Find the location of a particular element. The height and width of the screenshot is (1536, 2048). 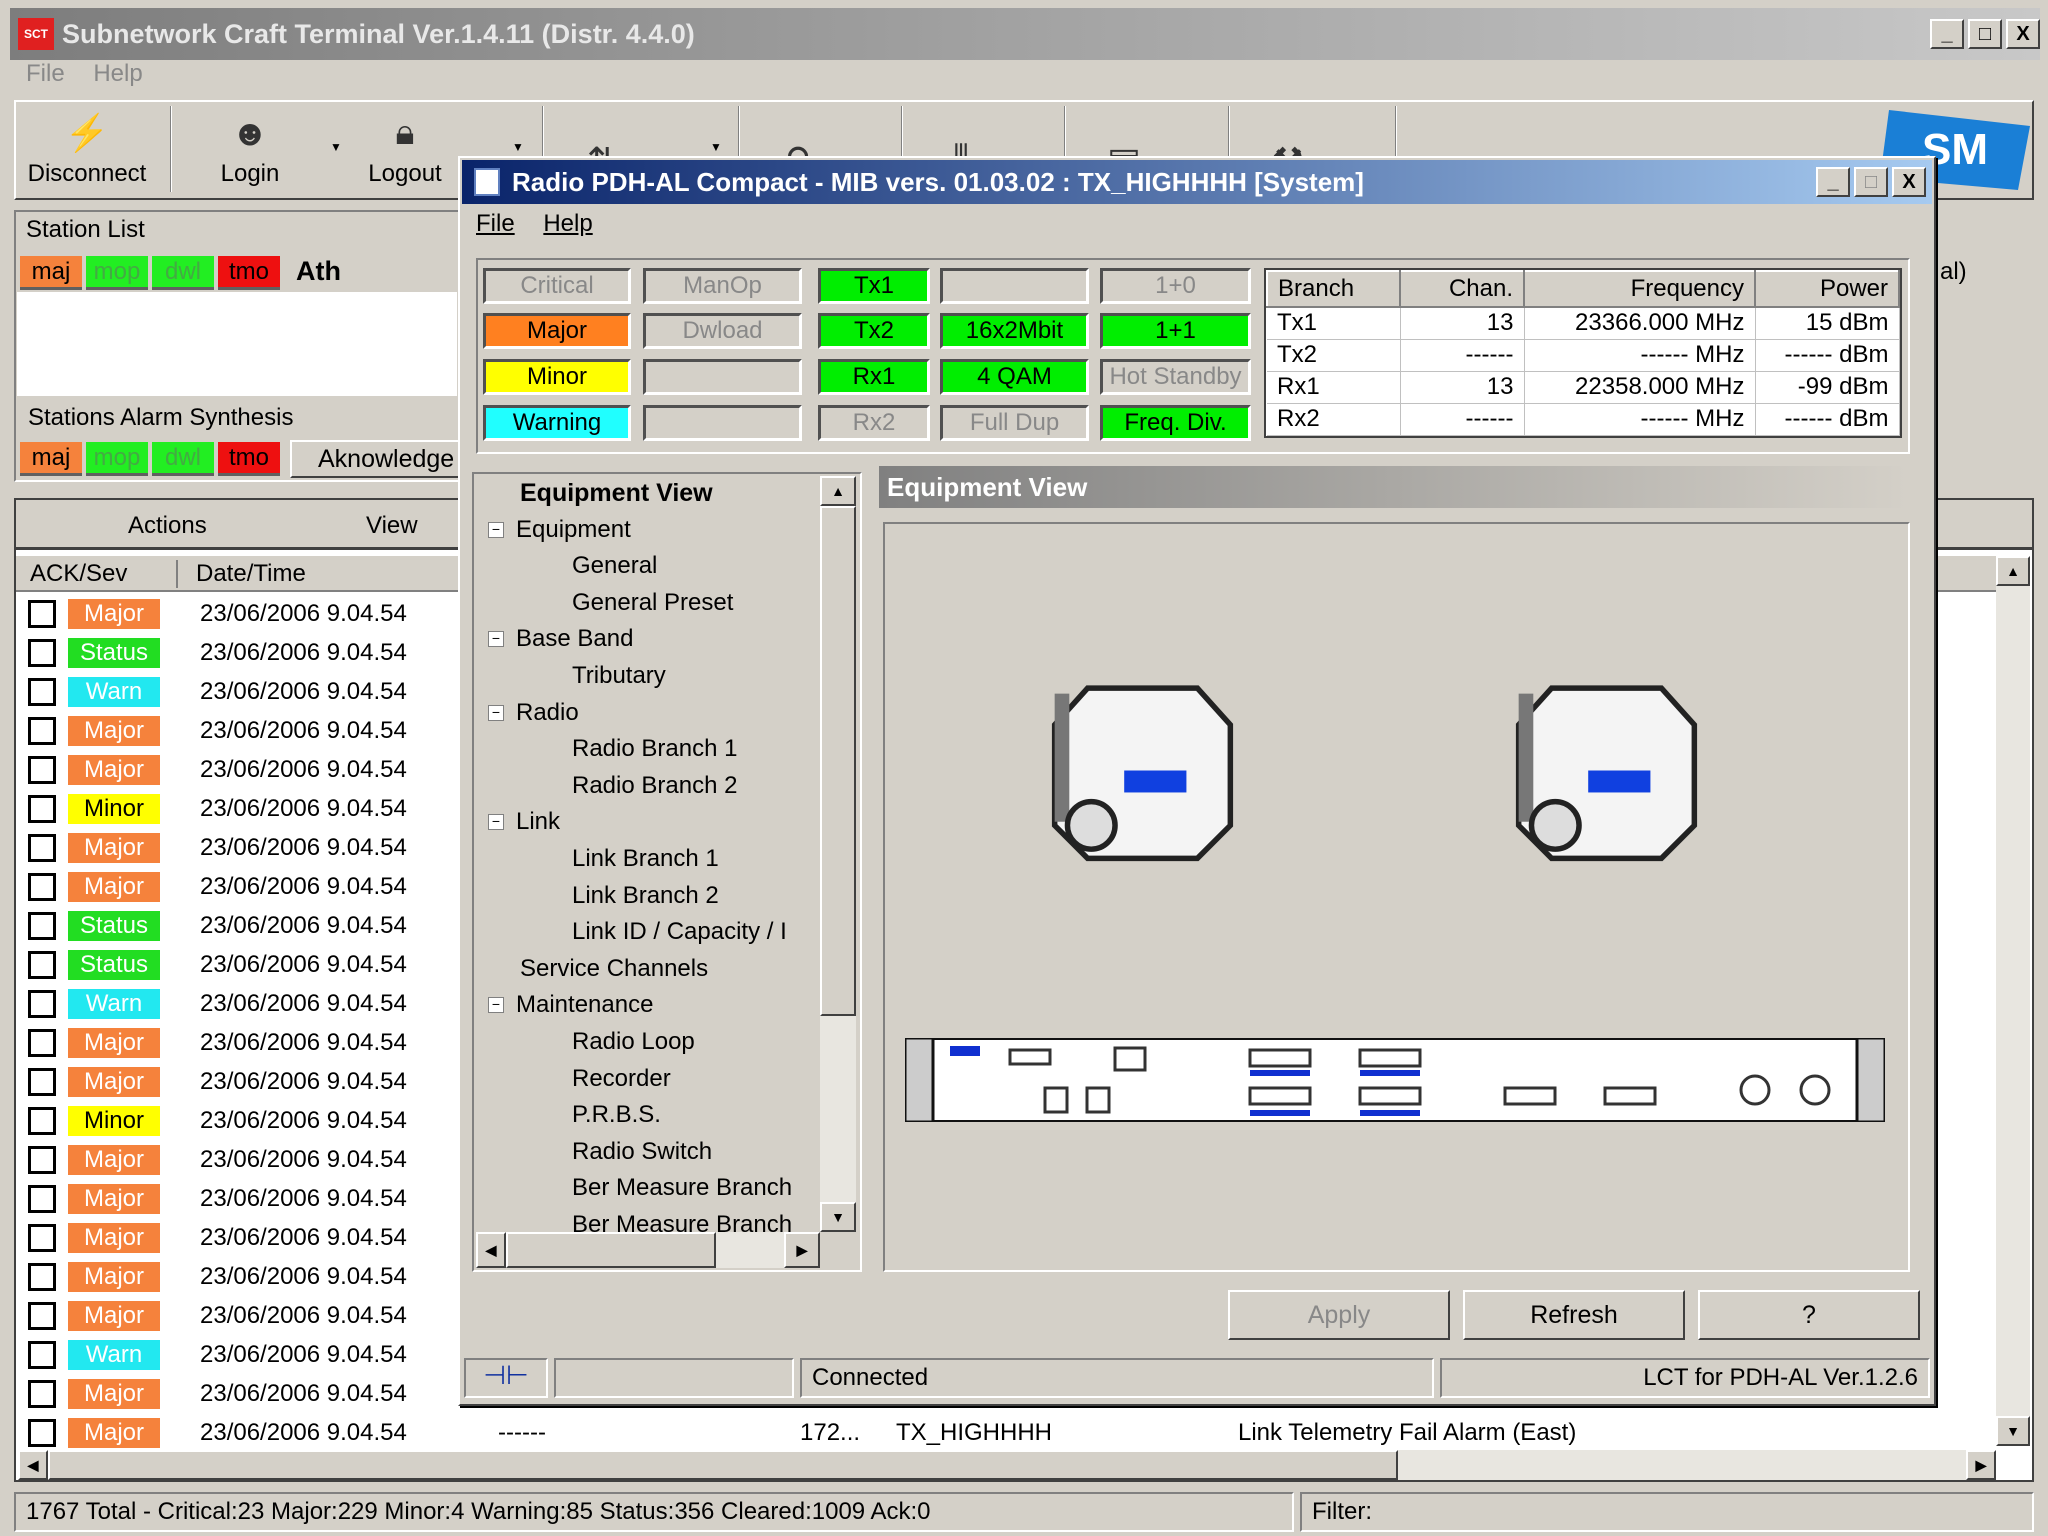

tree-item: General is located at coordinates (614, 566).